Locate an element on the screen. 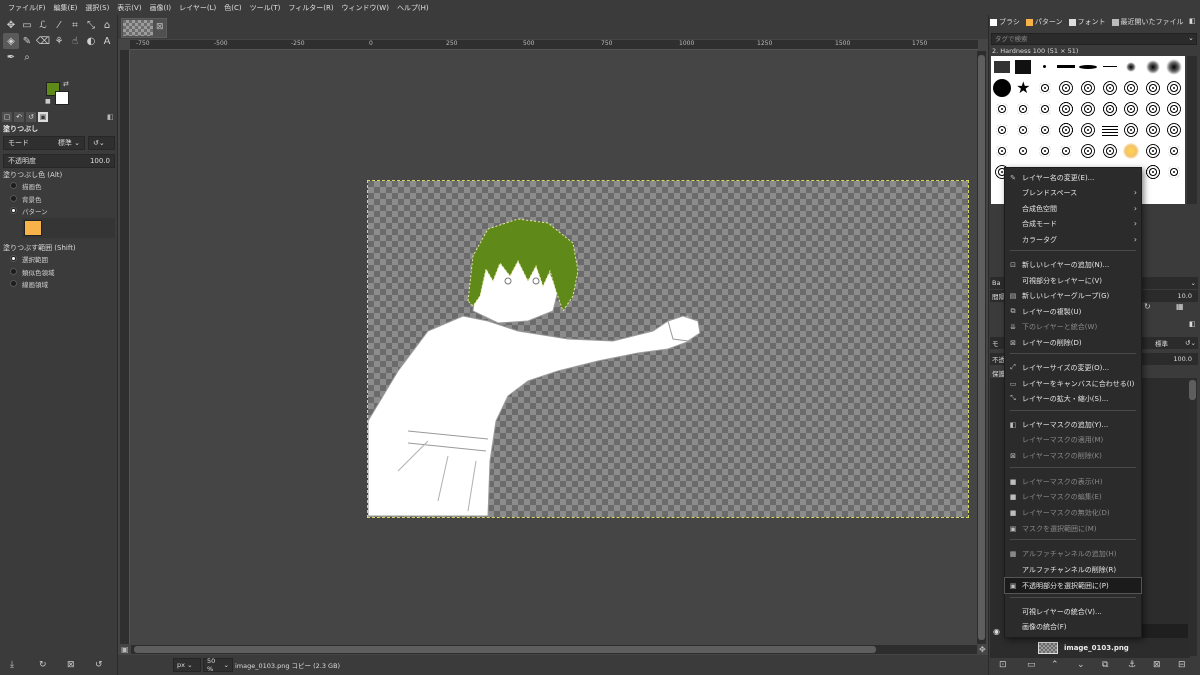 This screenshot has width=1200, height=675. menu-view: 表示(V) is located at coordinates (129, 8).